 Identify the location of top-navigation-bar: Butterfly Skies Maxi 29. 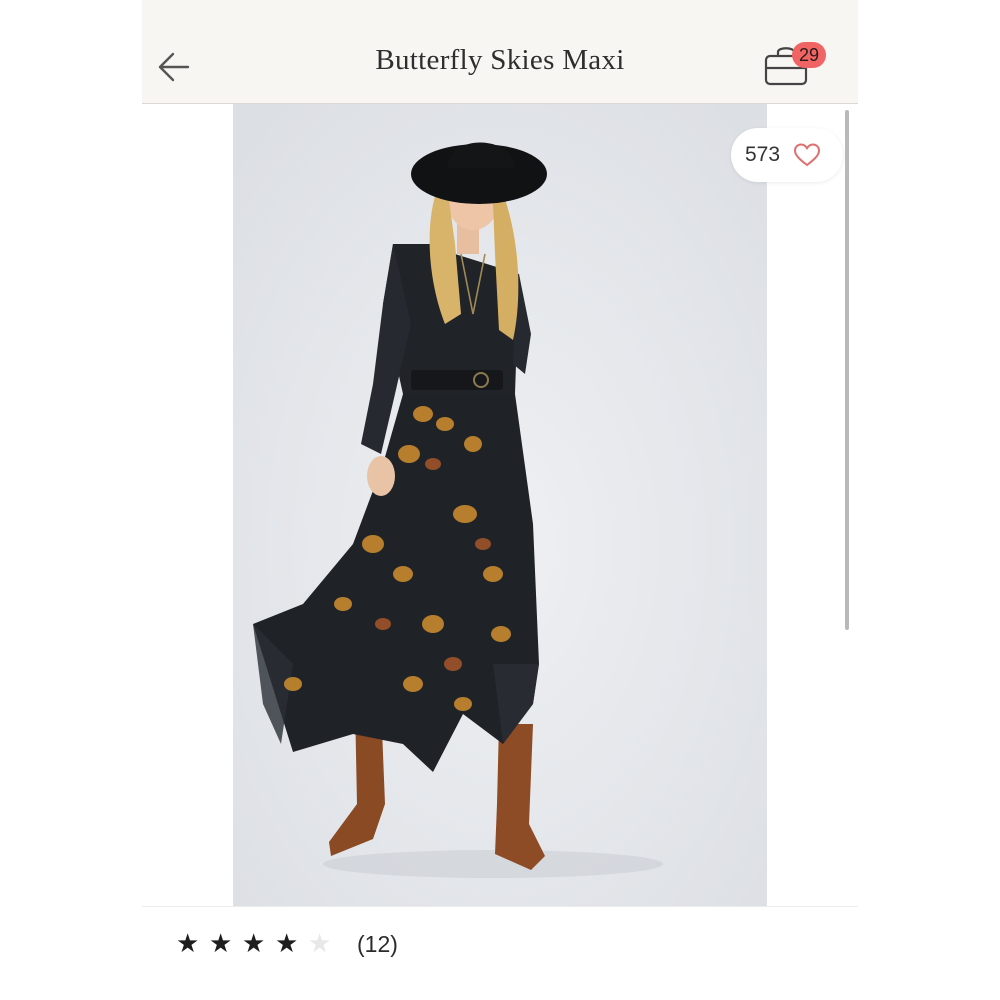
(500, 52).